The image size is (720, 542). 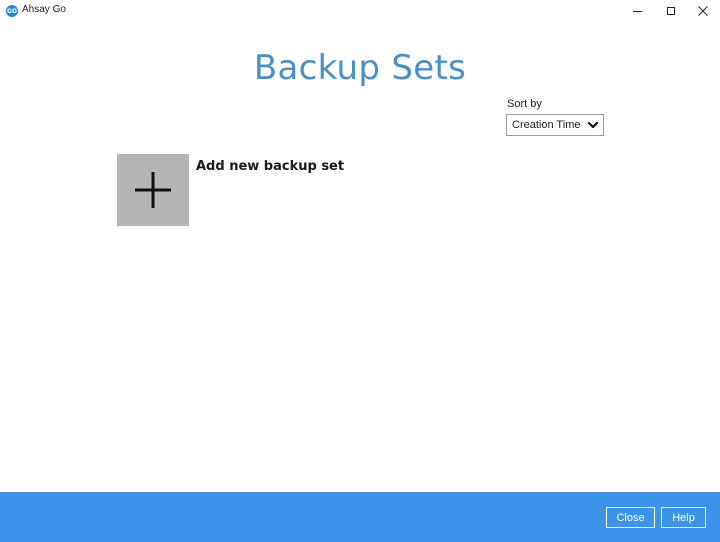 I want to click on window-title: Ahsay Go, so click(x=44, y=9).